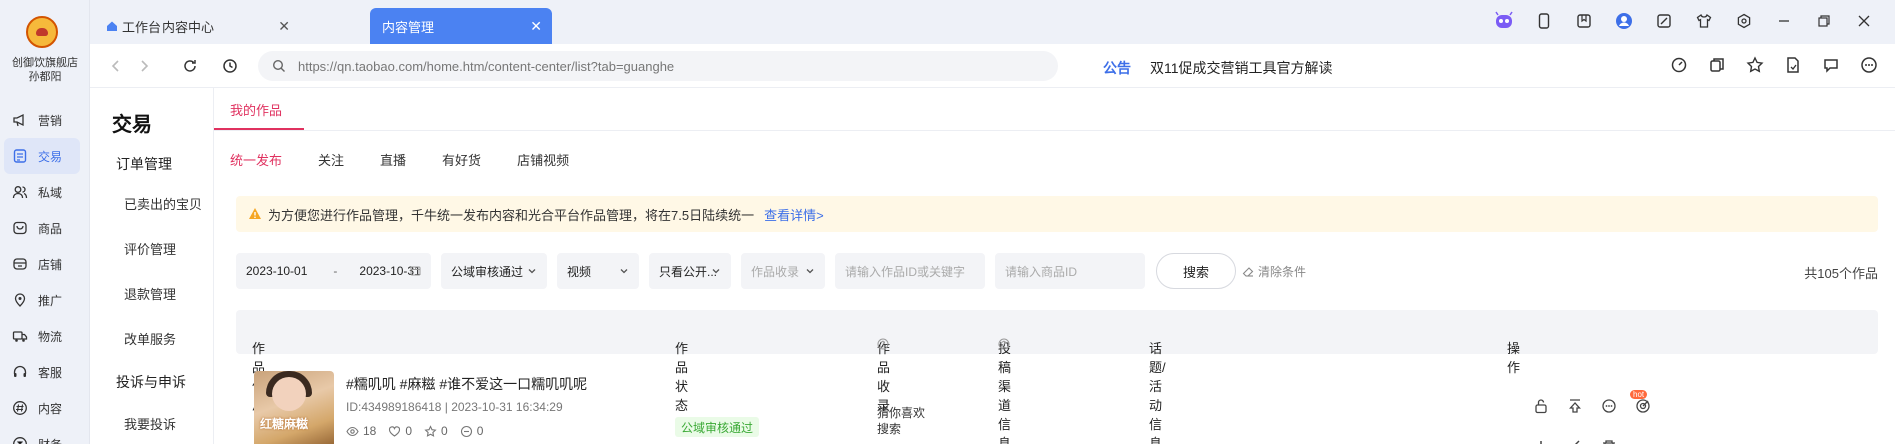 Image resolution: width=1895 pixels, height=444 pixels. Describe the element at coordinates (144, 66) in the screenshot. I see `forward-icon` at that location.